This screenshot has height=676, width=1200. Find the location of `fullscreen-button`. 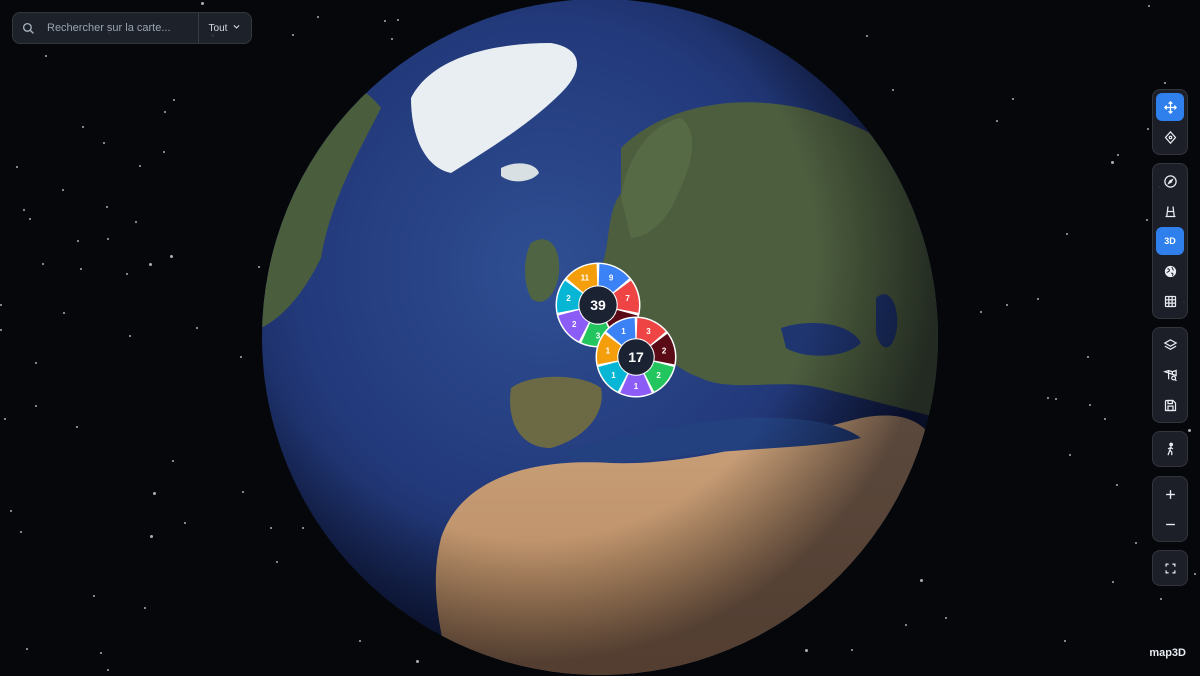

fullscreen-button is located at coordinates (1170, 568).